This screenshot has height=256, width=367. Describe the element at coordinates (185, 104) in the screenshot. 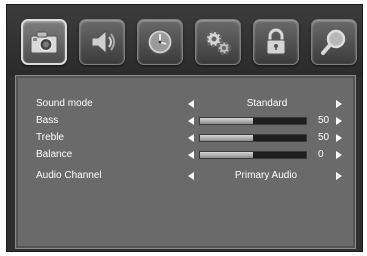

I see `menu-row-sound-mode: Sound mode Standard` at that location.